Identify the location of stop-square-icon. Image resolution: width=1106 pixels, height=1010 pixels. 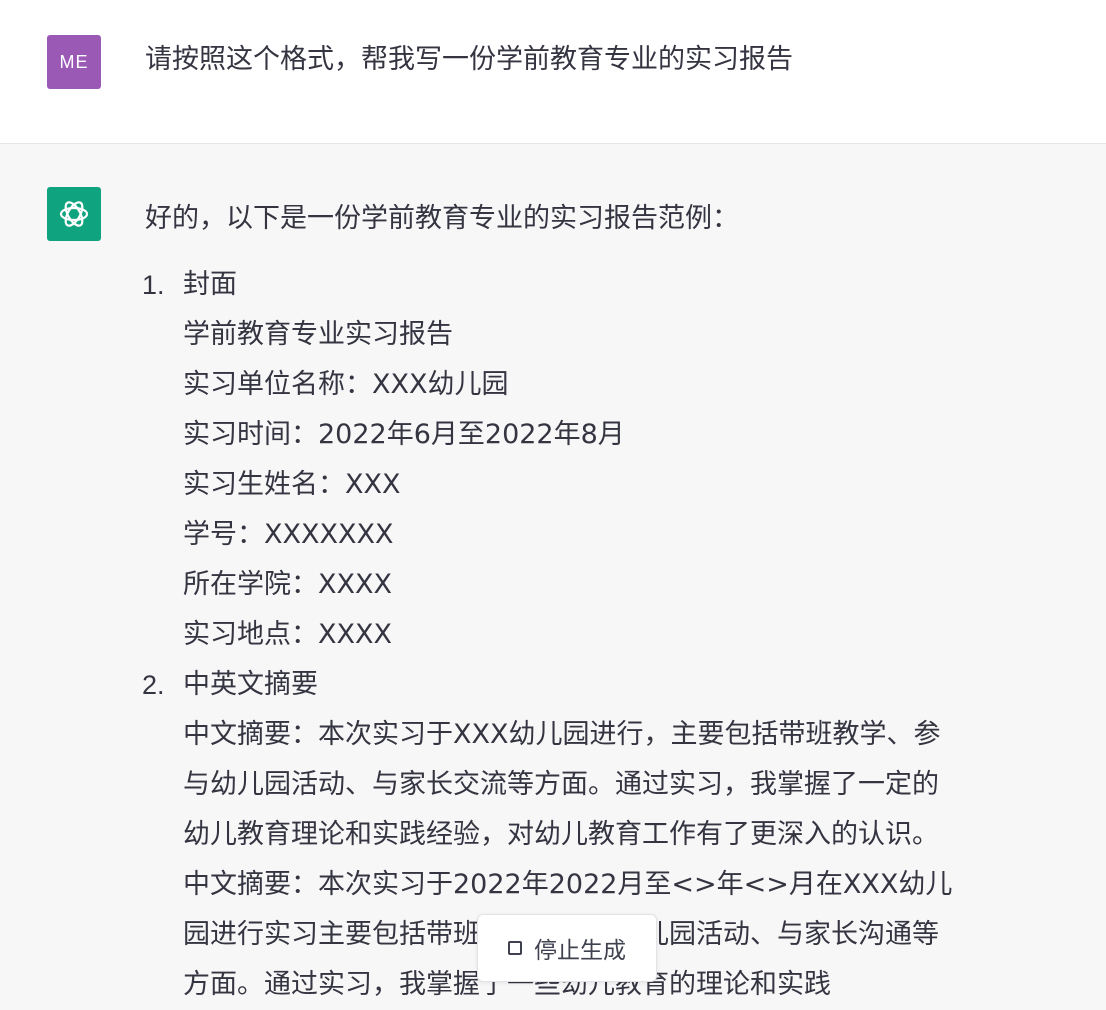
(515, 948).